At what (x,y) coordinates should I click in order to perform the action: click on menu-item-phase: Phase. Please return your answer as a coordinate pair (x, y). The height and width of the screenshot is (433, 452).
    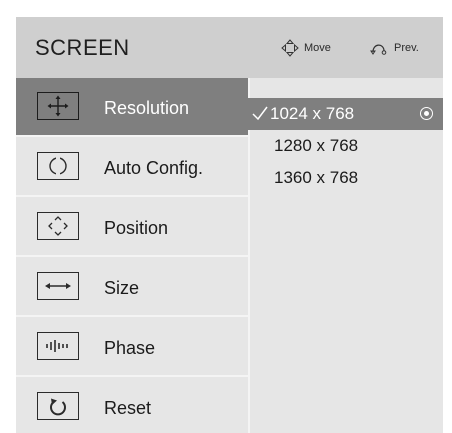
    Looking at the image, I should click on (132, 347).